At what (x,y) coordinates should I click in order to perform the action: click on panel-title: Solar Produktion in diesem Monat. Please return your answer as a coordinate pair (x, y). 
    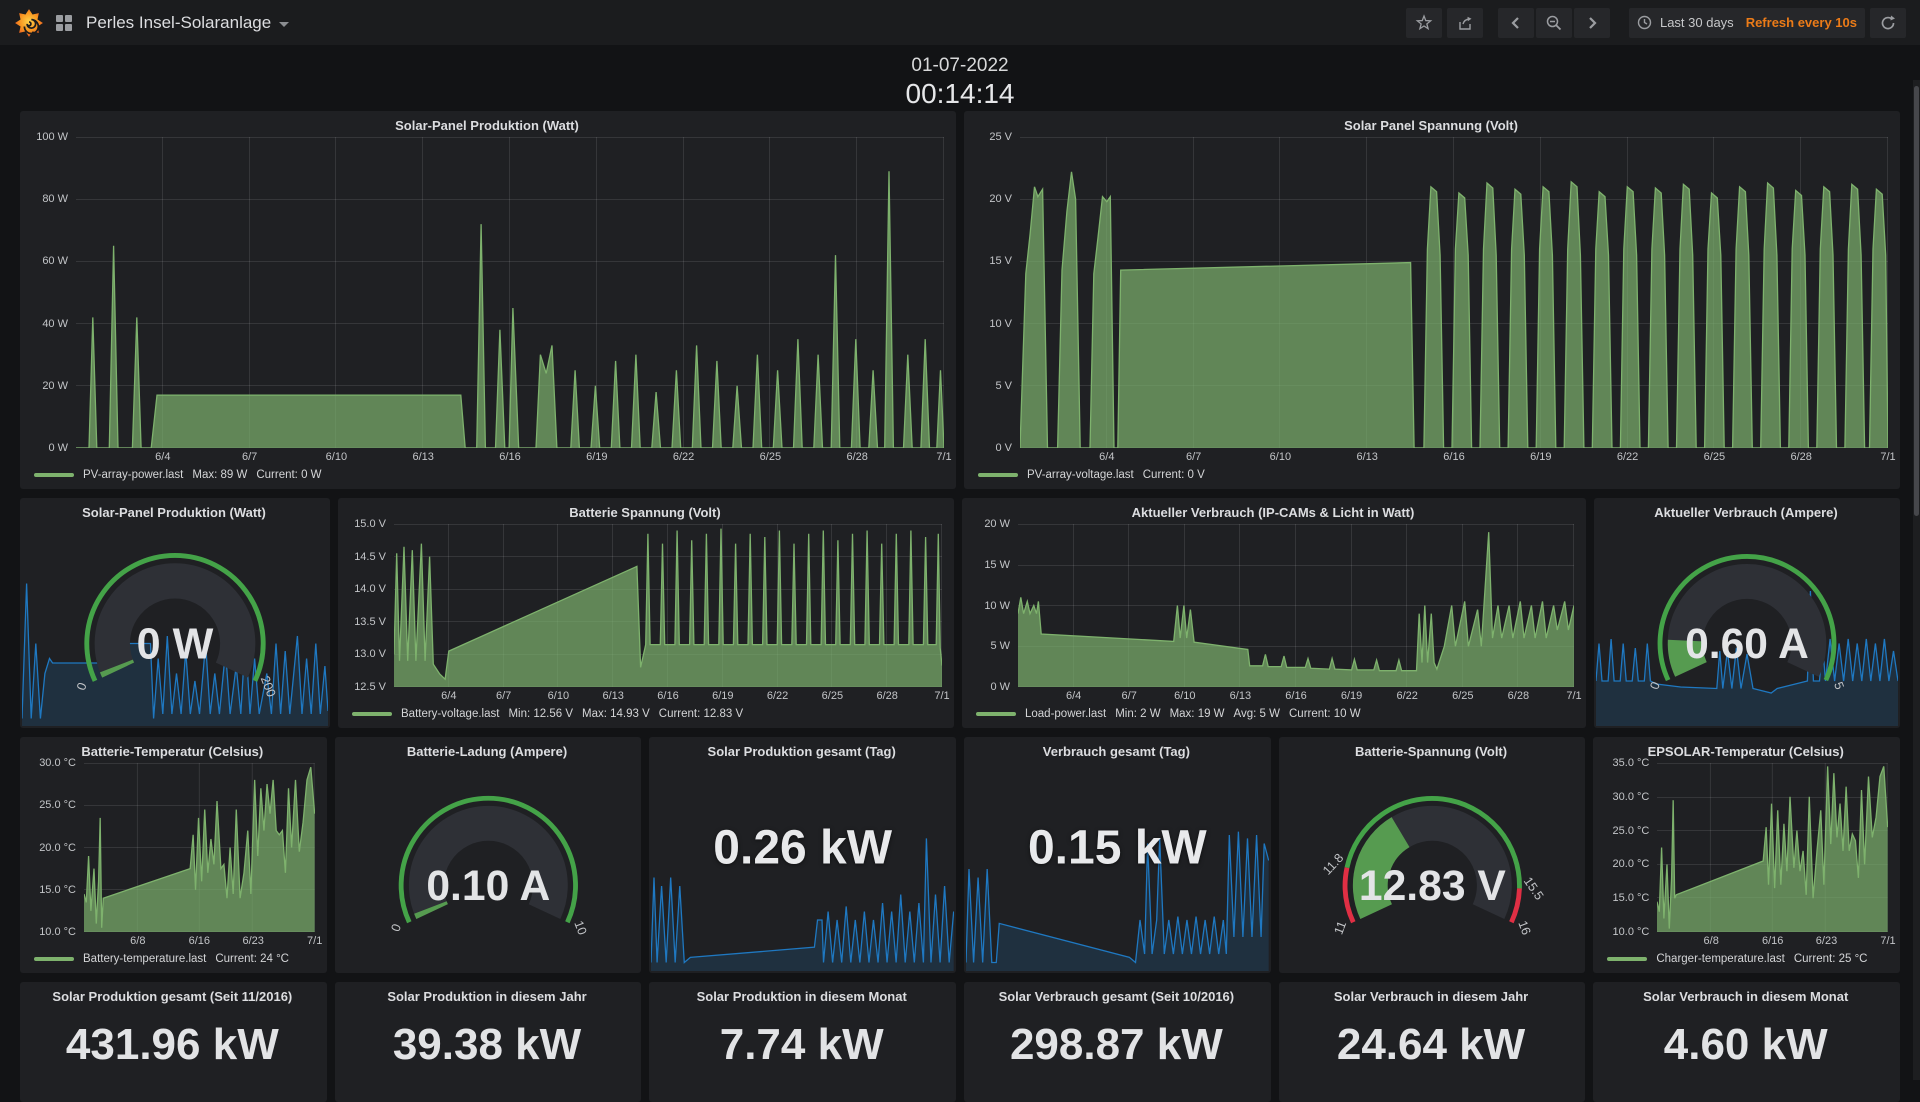
    Looking at the image, I should click on (802, 996).